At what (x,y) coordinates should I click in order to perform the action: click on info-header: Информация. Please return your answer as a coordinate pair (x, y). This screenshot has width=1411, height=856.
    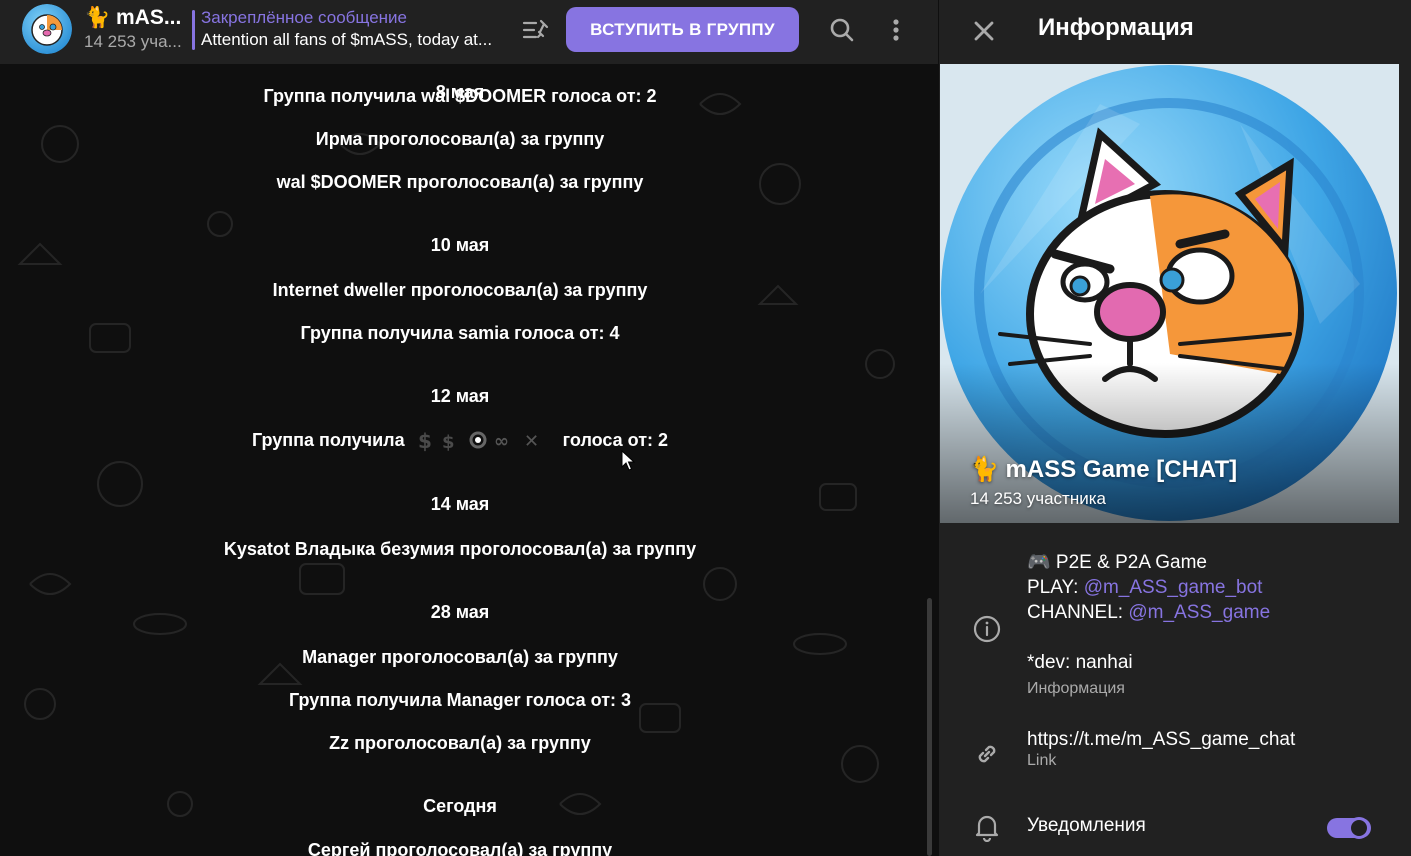
    Looking at the image, I should click on (1175, 32).